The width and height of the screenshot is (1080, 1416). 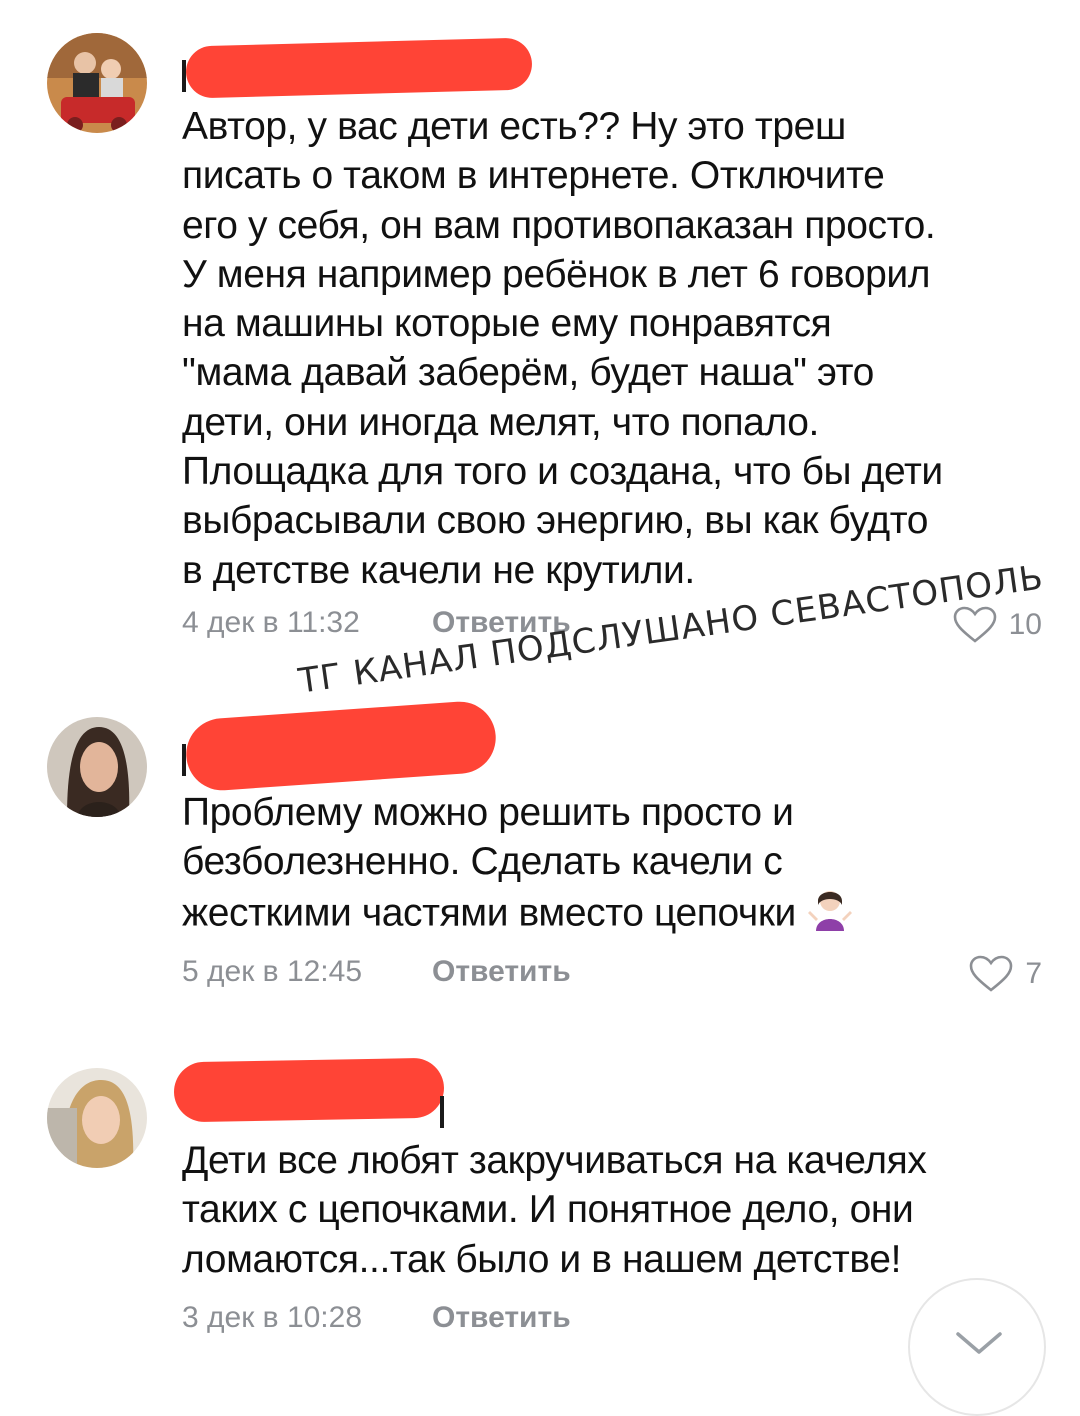 I want to click on like-count: 7, so click(x=1033, y=973).